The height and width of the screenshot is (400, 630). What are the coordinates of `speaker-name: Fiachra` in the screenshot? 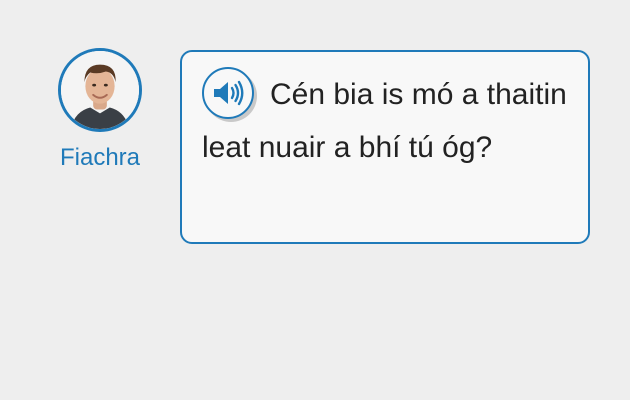 It's located at (100, 157).